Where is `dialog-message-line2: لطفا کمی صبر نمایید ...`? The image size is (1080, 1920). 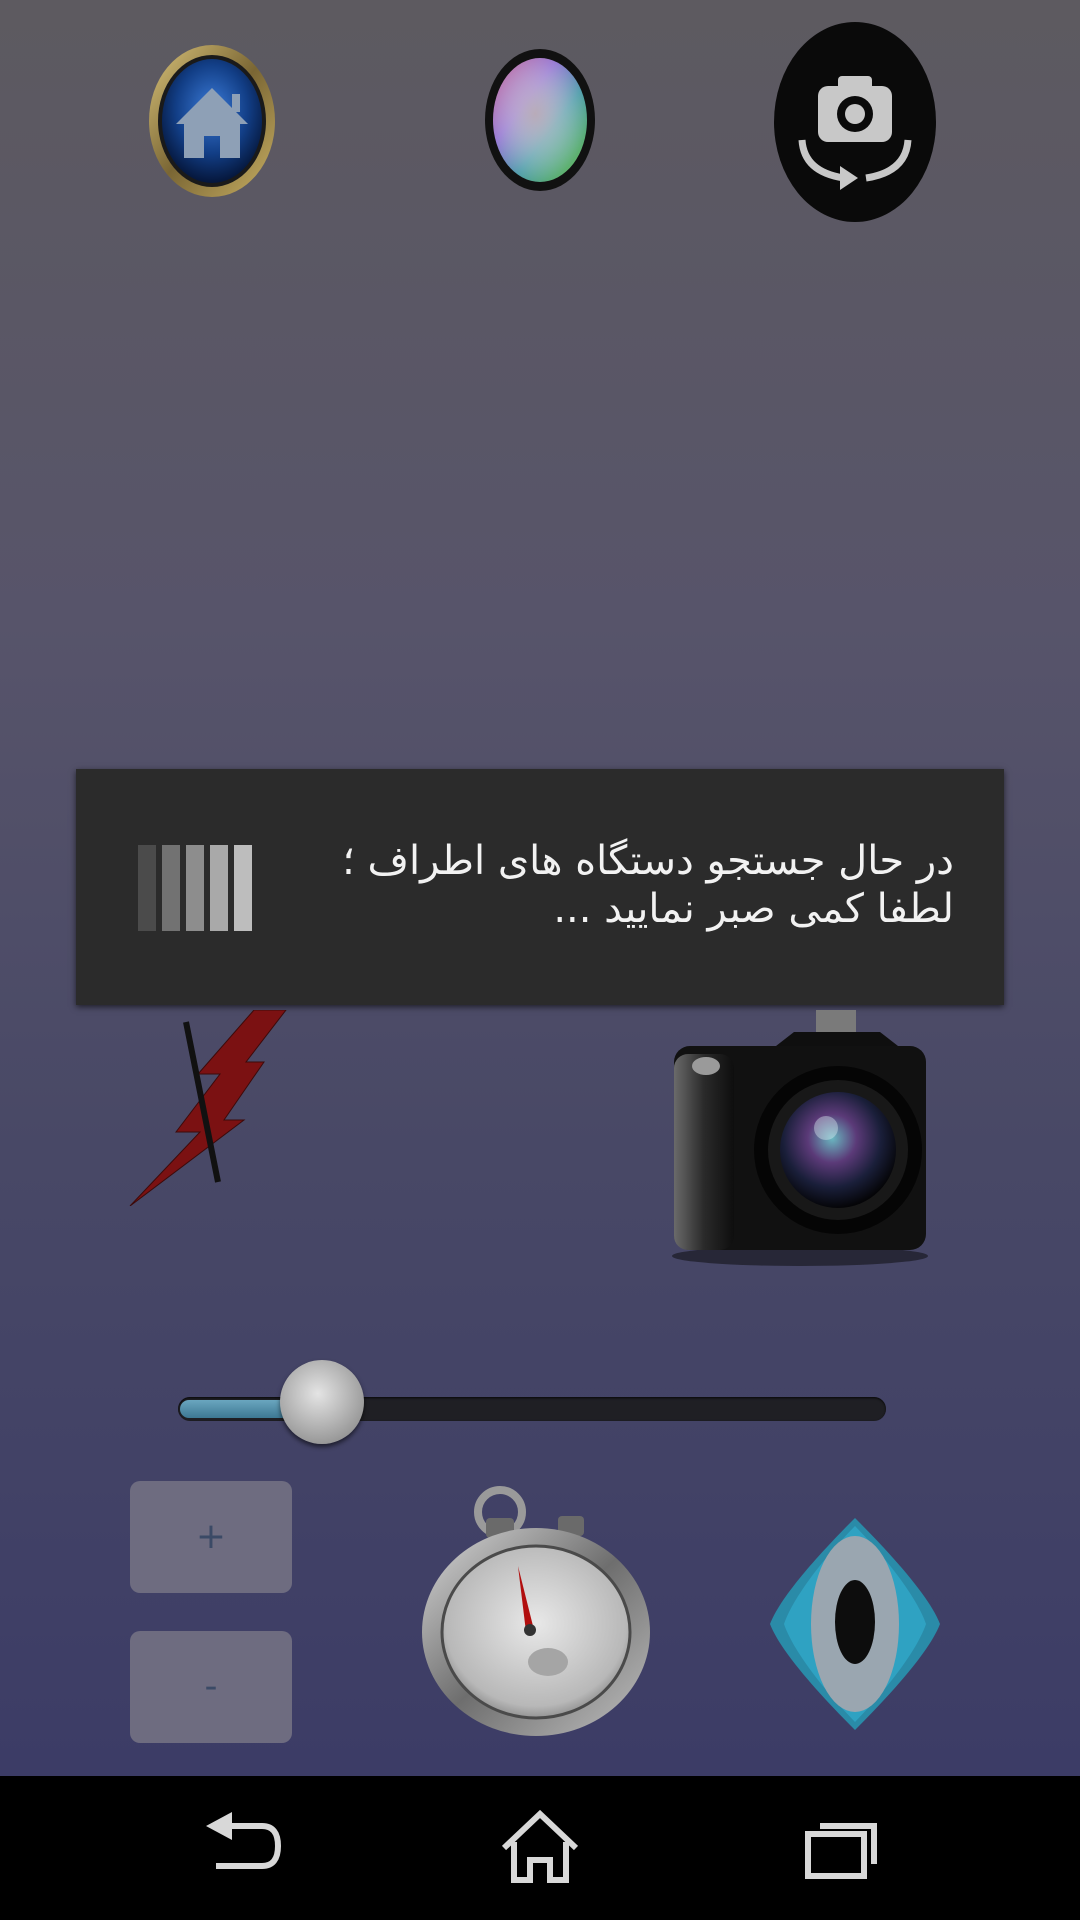
dialog-message-line2: لطفا کمی صبر نمایید ... is located at coordinates (753, 909).